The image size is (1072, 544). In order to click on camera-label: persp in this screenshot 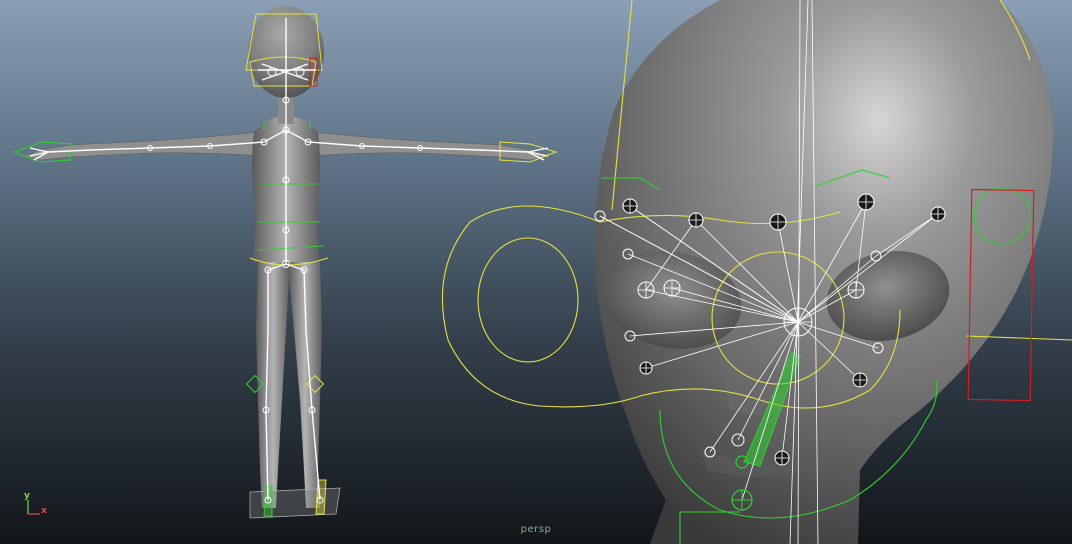, I will do `click(536, 529)`.